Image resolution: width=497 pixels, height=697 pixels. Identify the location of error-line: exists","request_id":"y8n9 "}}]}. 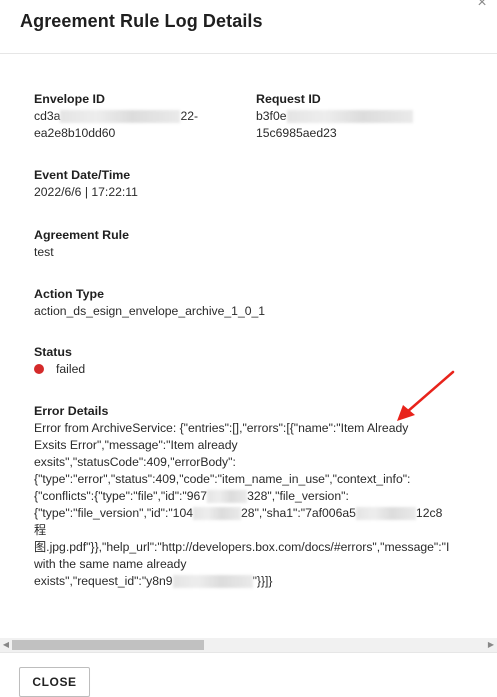
(241, 581).